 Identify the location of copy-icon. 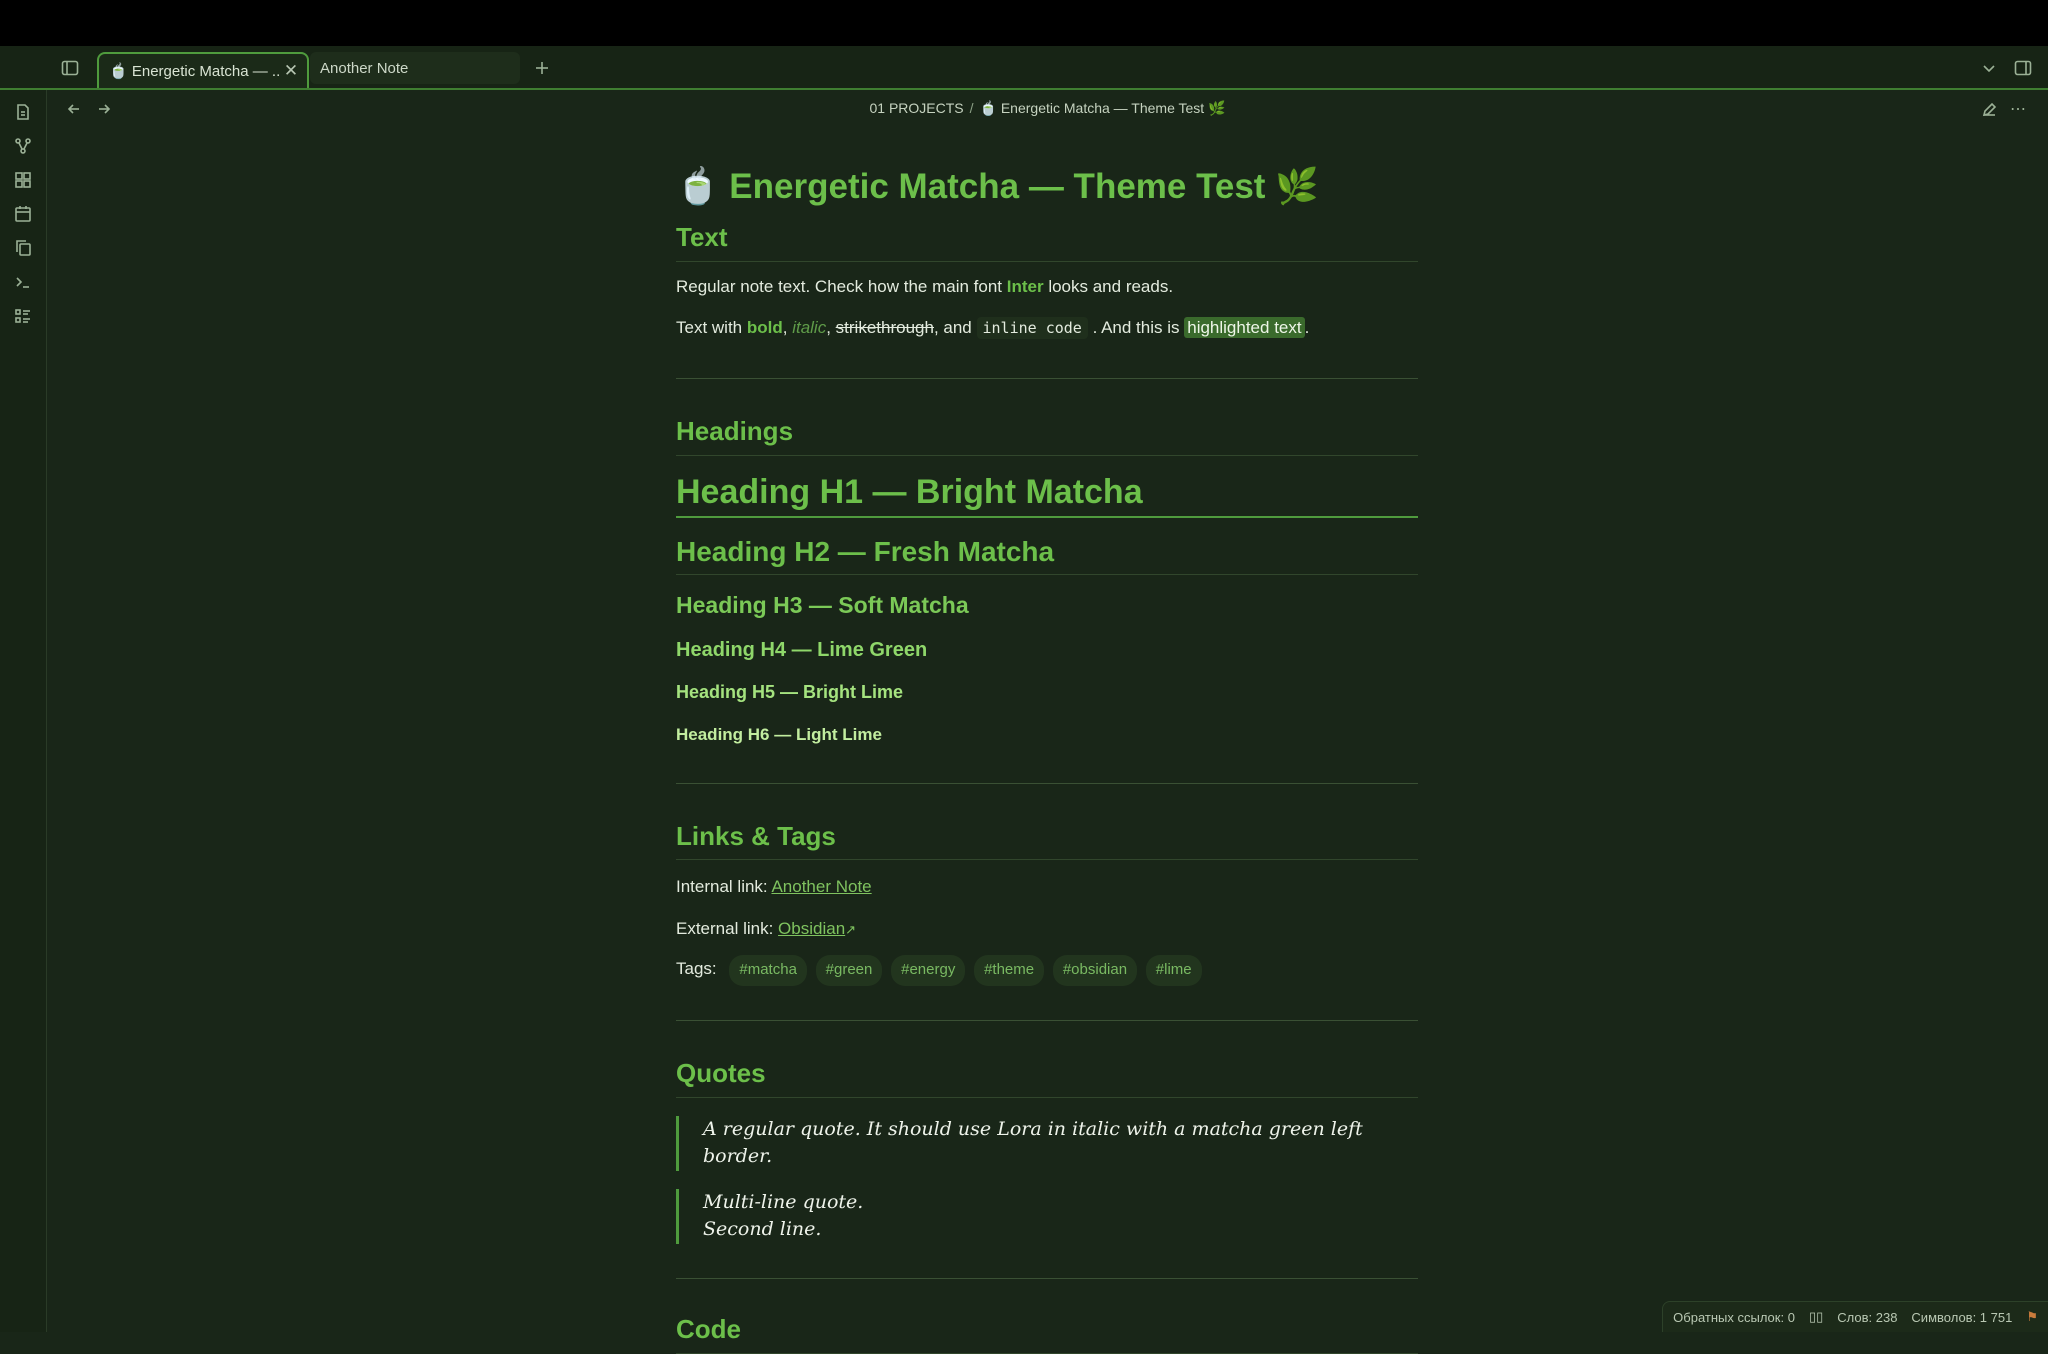
(23, 248).